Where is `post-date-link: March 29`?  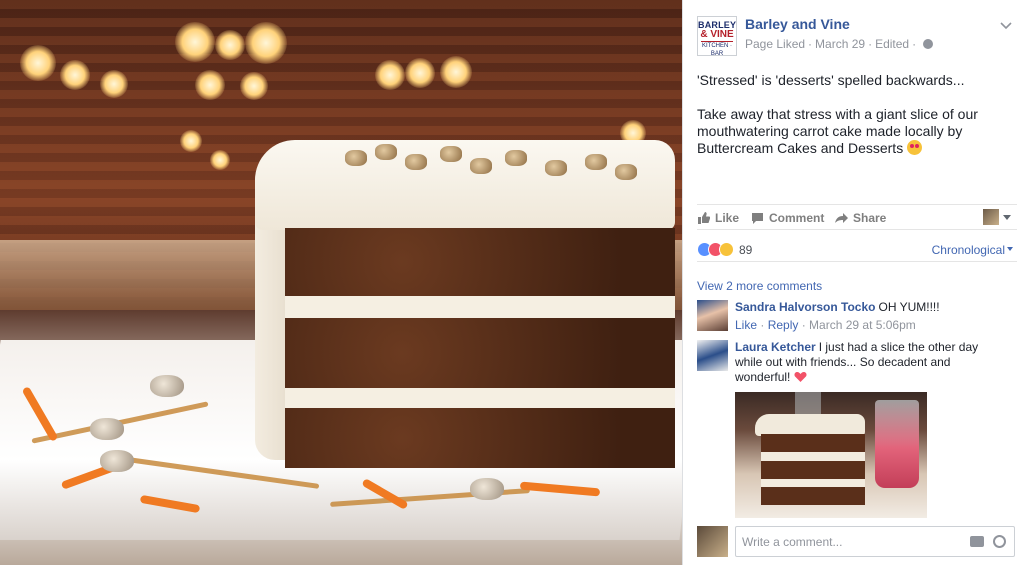
post-date-link: March 29 is located at coordinates (840, 44).